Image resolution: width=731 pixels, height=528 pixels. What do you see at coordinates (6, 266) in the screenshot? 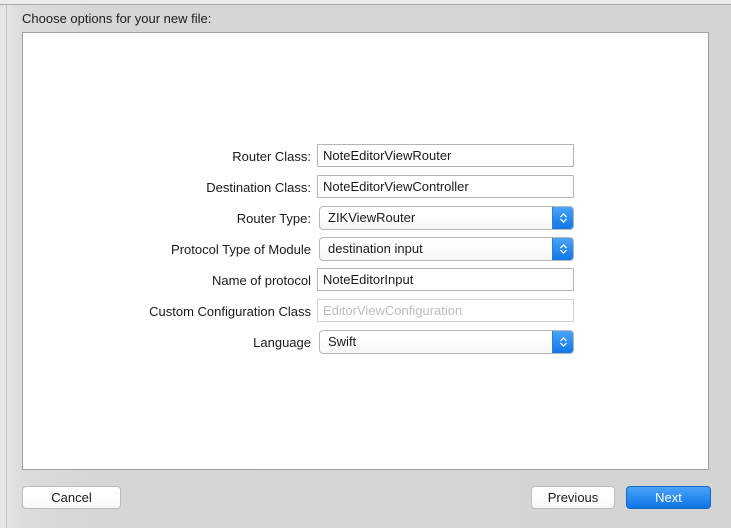
I see `window-left-border` at bounding box center [6, 266].